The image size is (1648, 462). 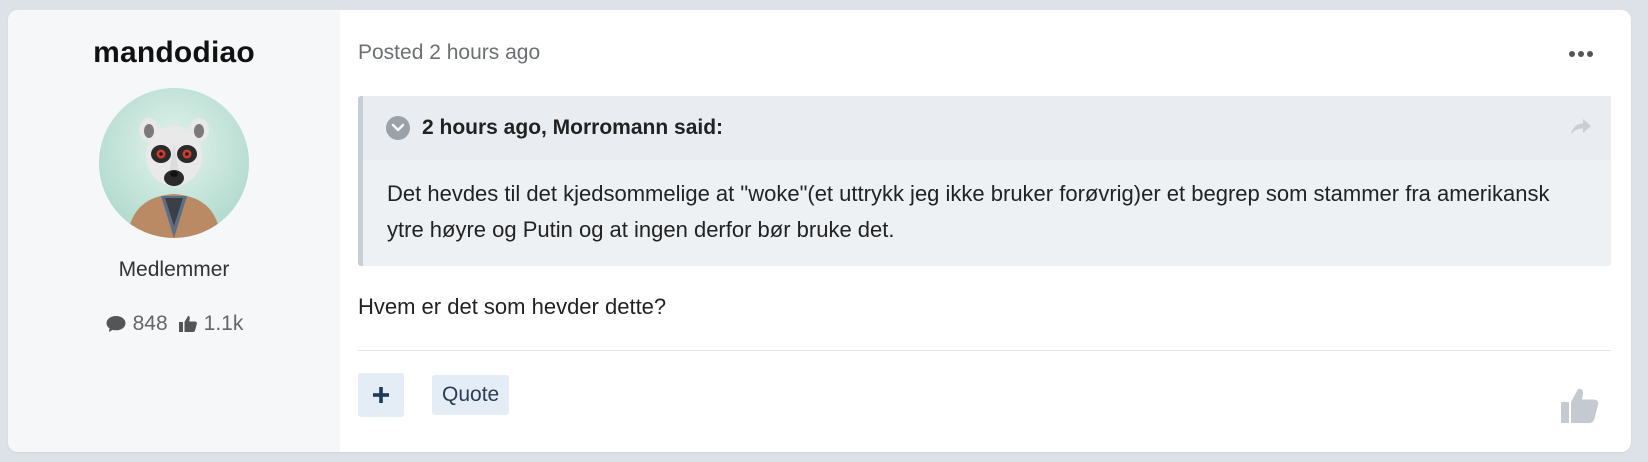 I want to click on member-group: Medlemmer, so click(x=174, y=269).